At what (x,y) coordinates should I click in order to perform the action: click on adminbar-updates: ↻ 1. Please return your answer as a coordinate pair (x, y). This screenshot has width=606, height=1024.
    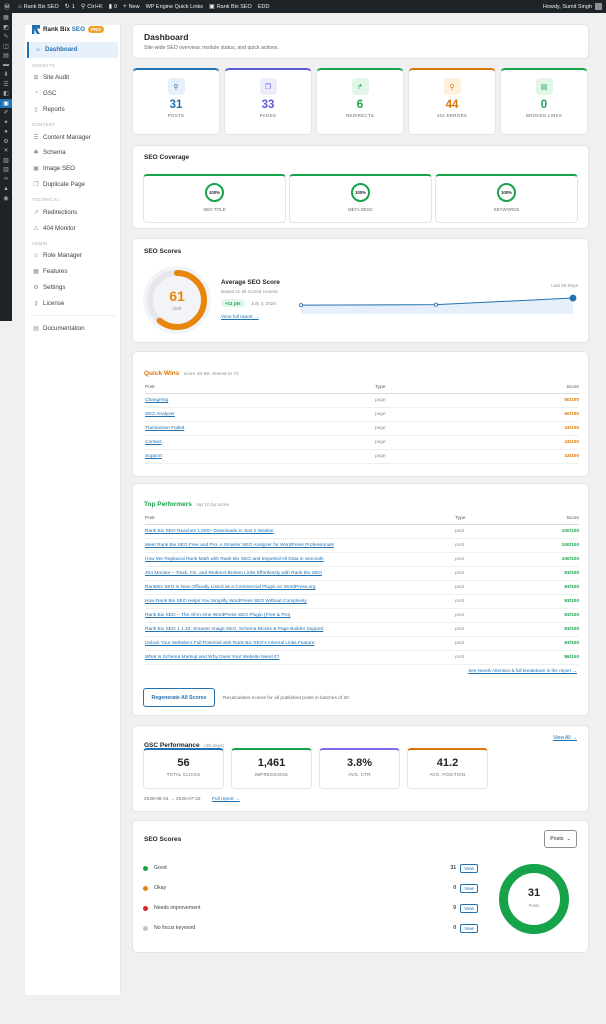
    Looking at the image, I should click on (69, 7).